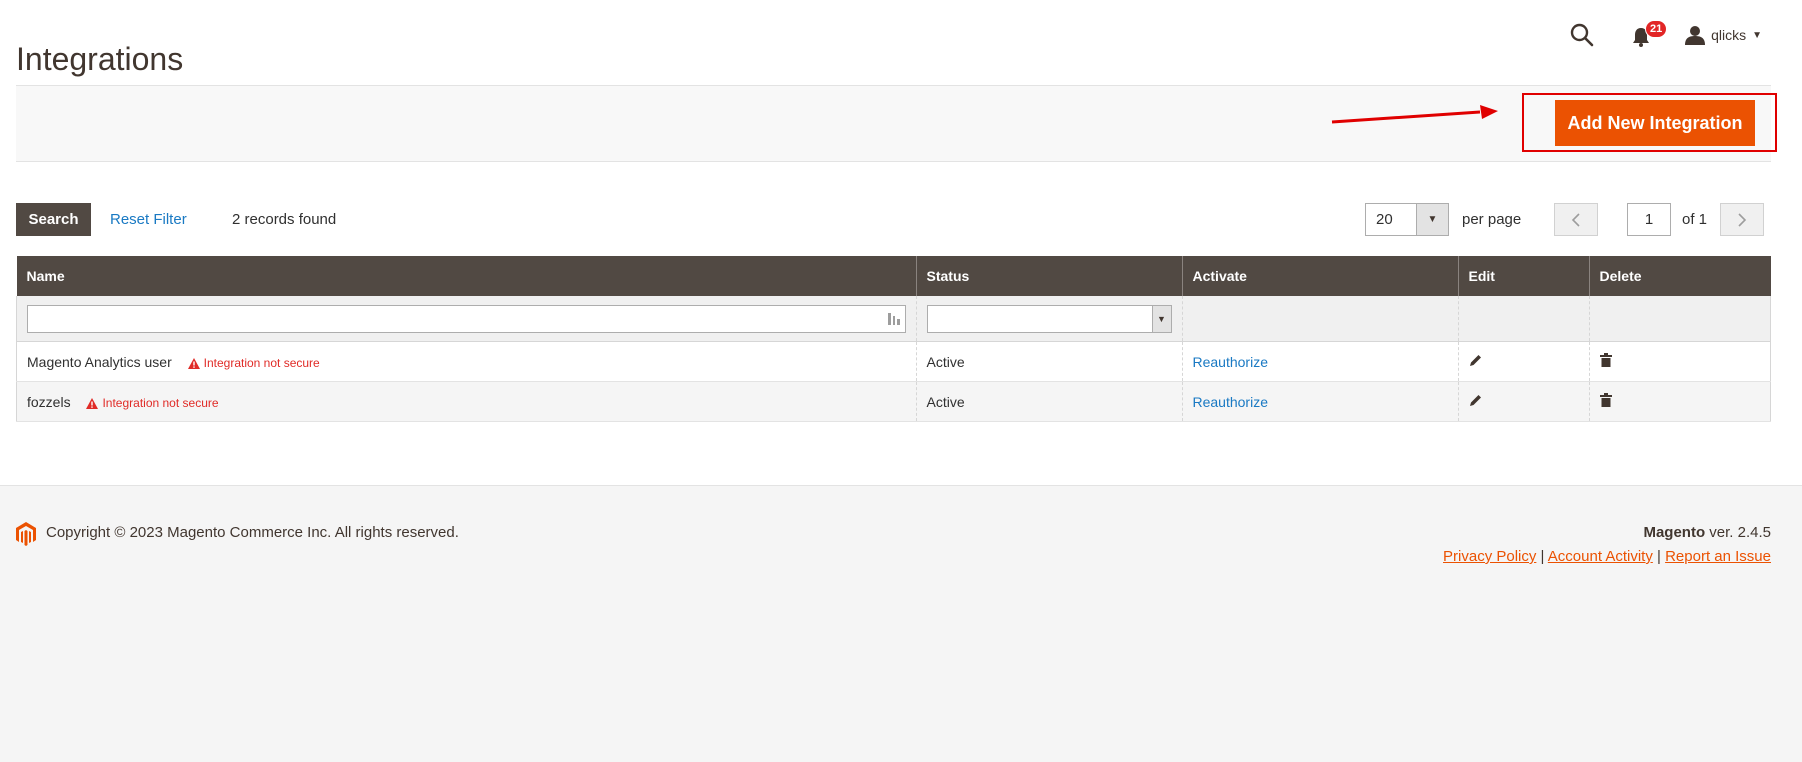 The image size is (1802, 762). I want to click on report-issue-link: Report an Issue, so click(1718, 556).